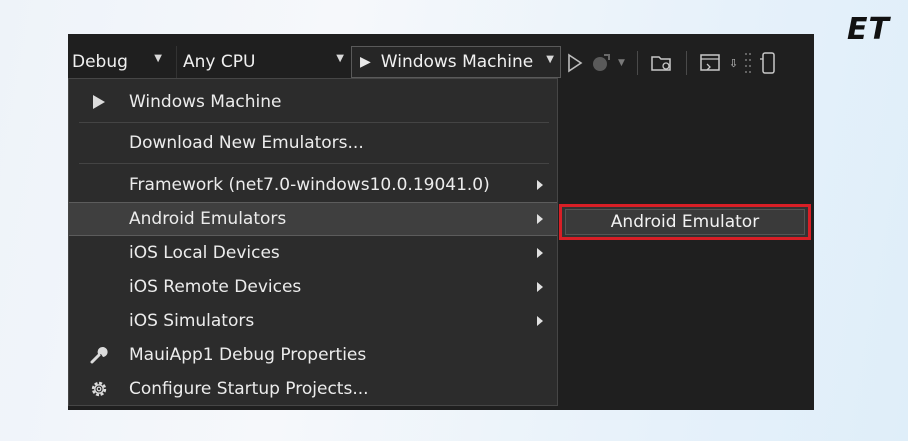 This screenshot has height=441, width=908. I want to click on play-icon, so click(99, 102).